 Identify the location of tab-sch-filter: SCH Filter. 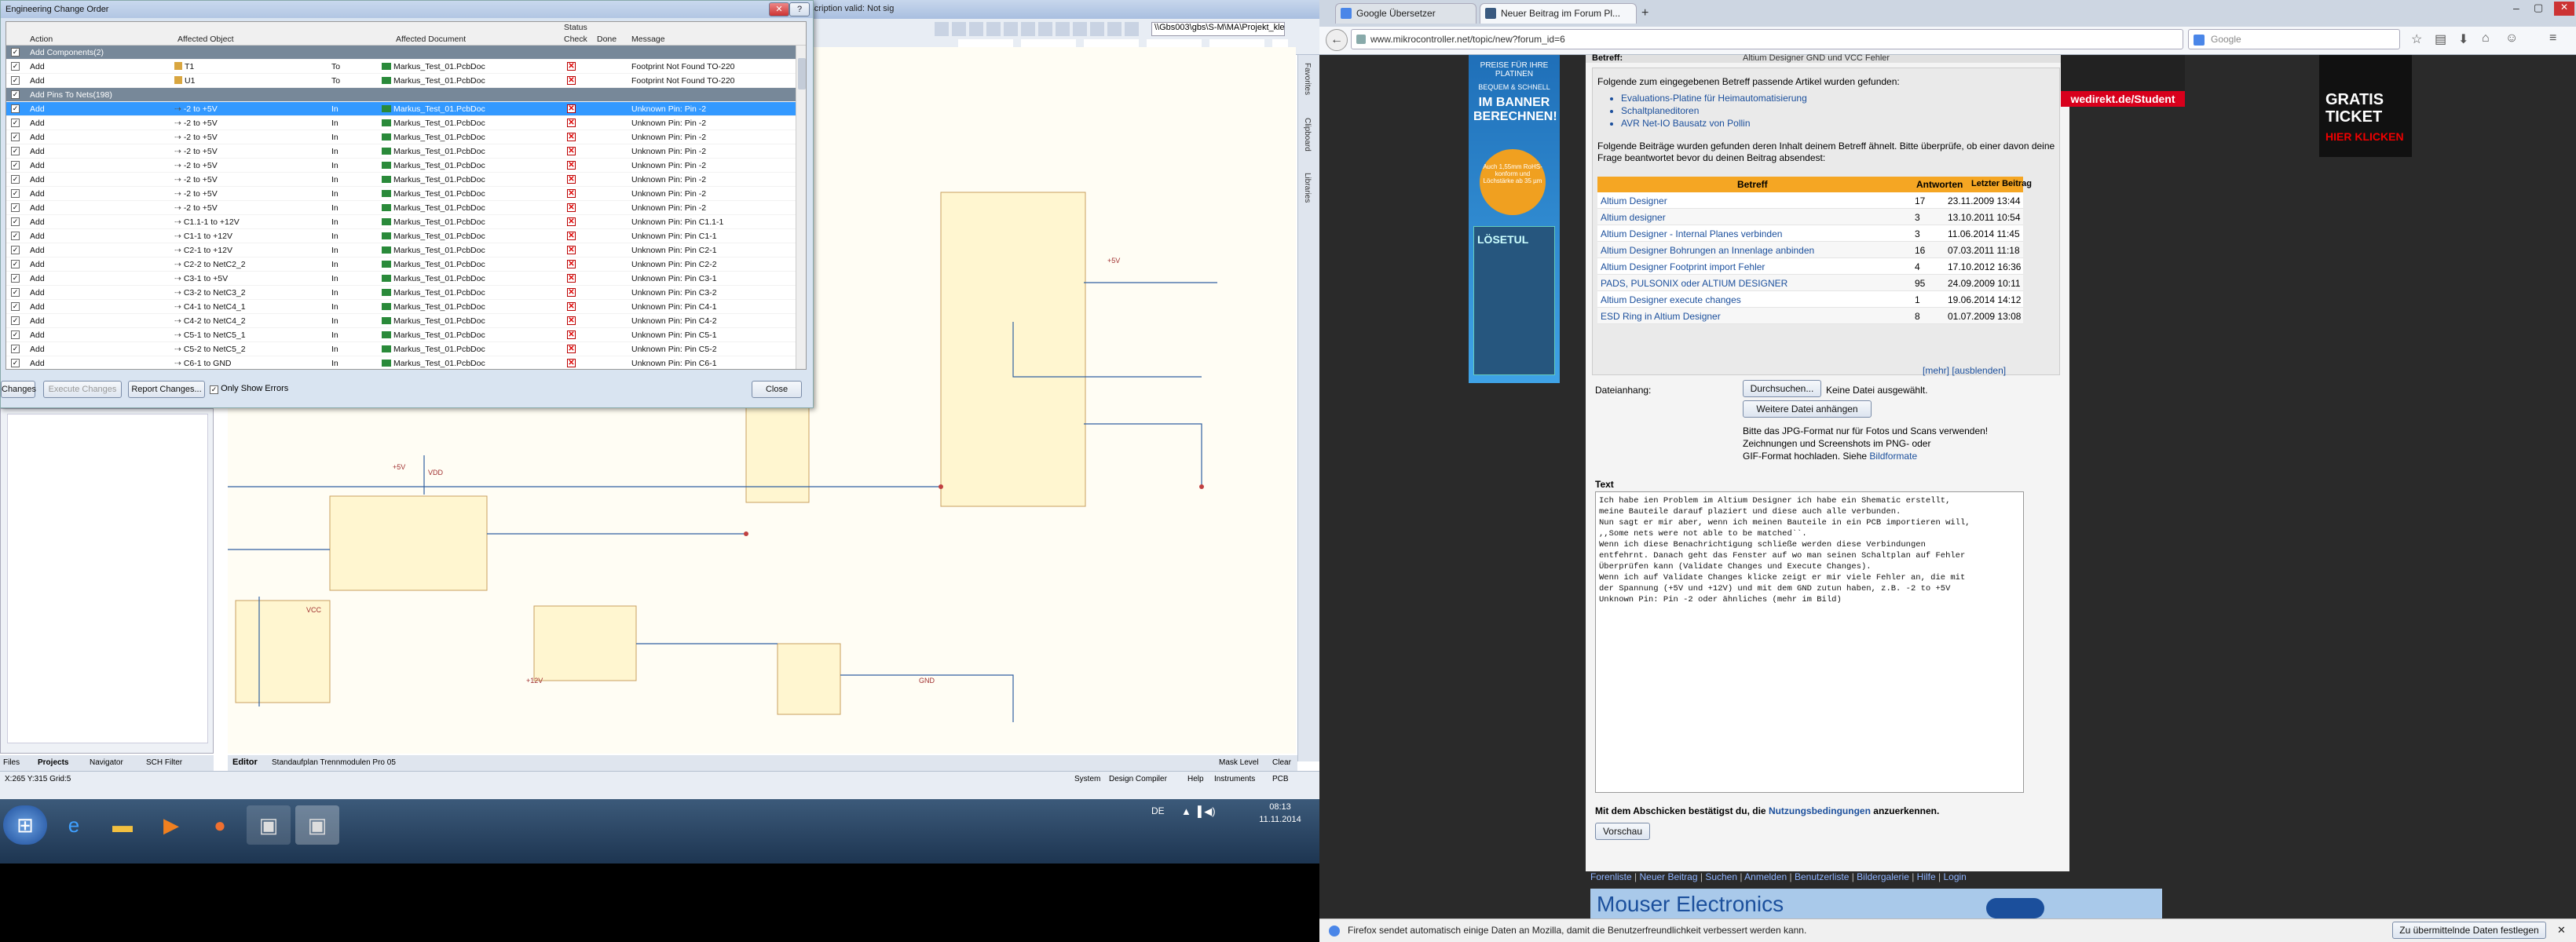
(164, 762).